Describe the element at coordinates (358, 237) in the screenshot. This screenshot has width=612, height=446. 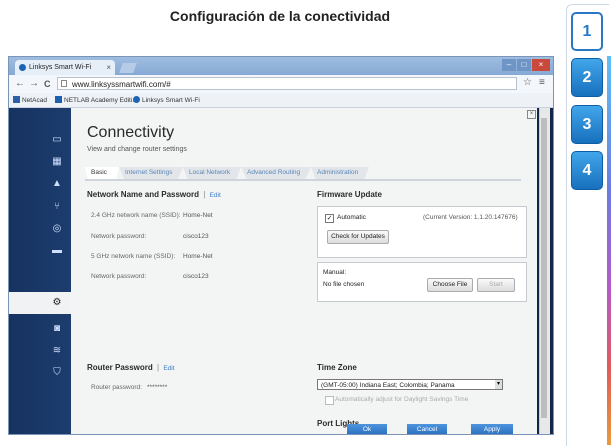
I see `check-updates-button: Check for Updates` at that location.